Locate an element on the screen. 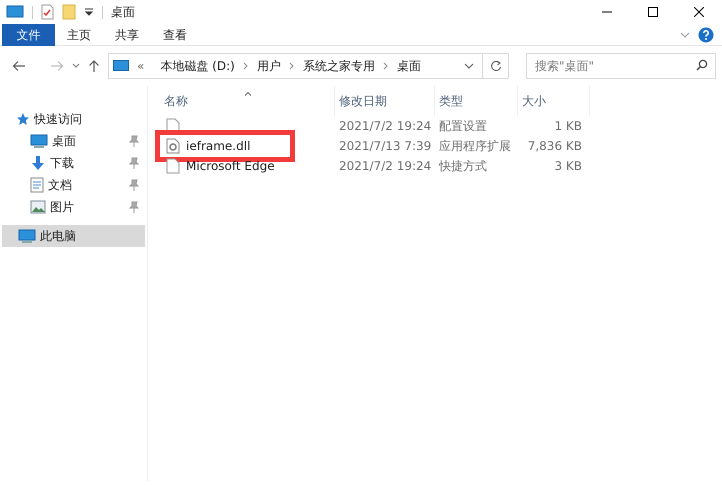 Image resolution: width=722 pixels, height=485 pixels. table-cell-text: 1 KB is located at coordinates (568, 126).